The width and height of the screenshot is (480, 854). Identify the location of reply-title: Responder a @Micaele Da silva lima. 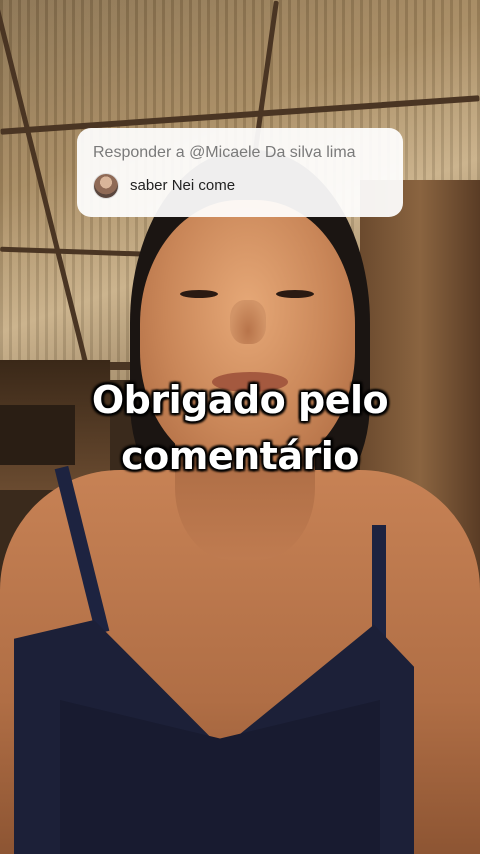
(224, 152).